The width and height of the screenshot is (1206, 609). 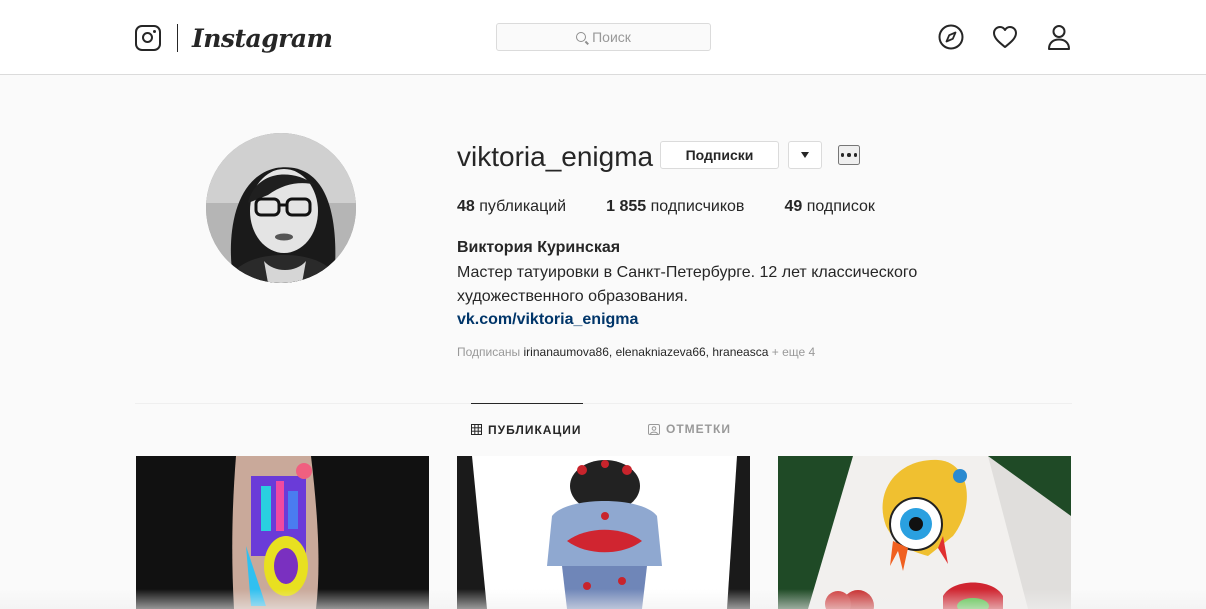 What do you see at coordinates (177, 38) in the screenshot?
I see `logo-divider` at bounding box center [177, 38].